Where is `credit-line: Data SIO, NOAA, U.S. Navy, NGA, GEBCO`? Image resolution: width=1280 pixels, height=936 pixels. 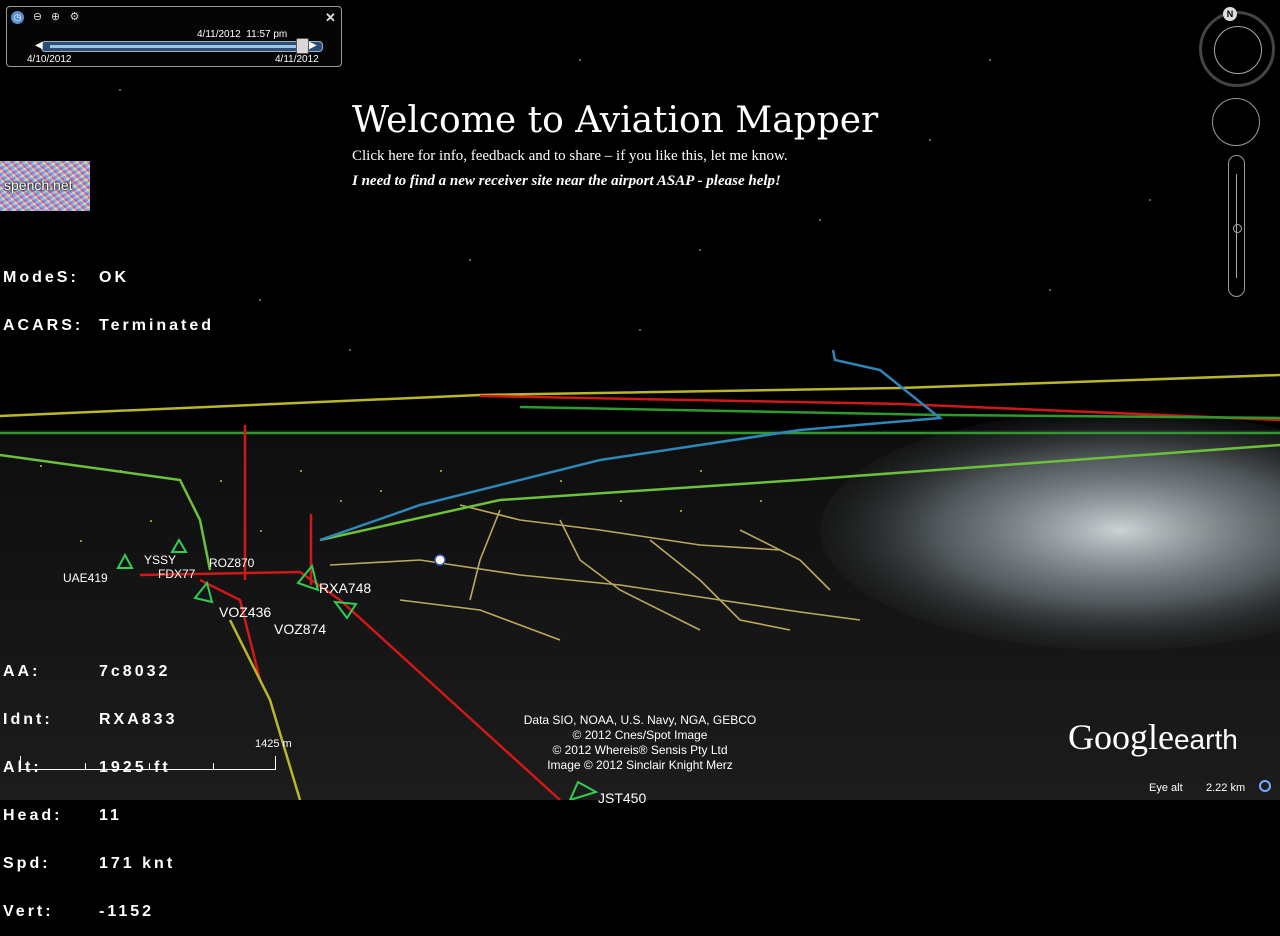 credit-line: Data SIO, NOAA, U.S. Navy, NGA, GEBCO is located at coordinates (640, 720).